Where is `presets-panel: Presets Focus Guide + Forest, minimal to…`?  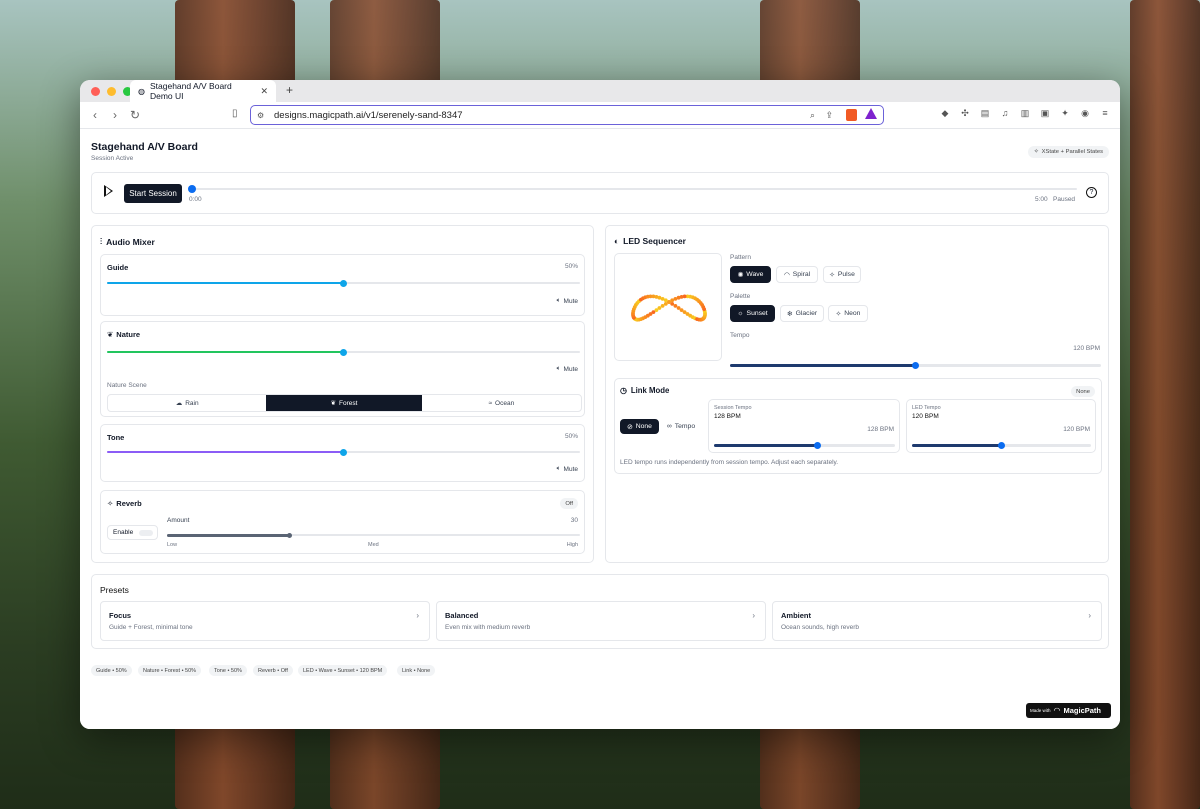 presets-panel: Presets Focus Guide + Forest, minimal to… is located at coordinates (600, 611).